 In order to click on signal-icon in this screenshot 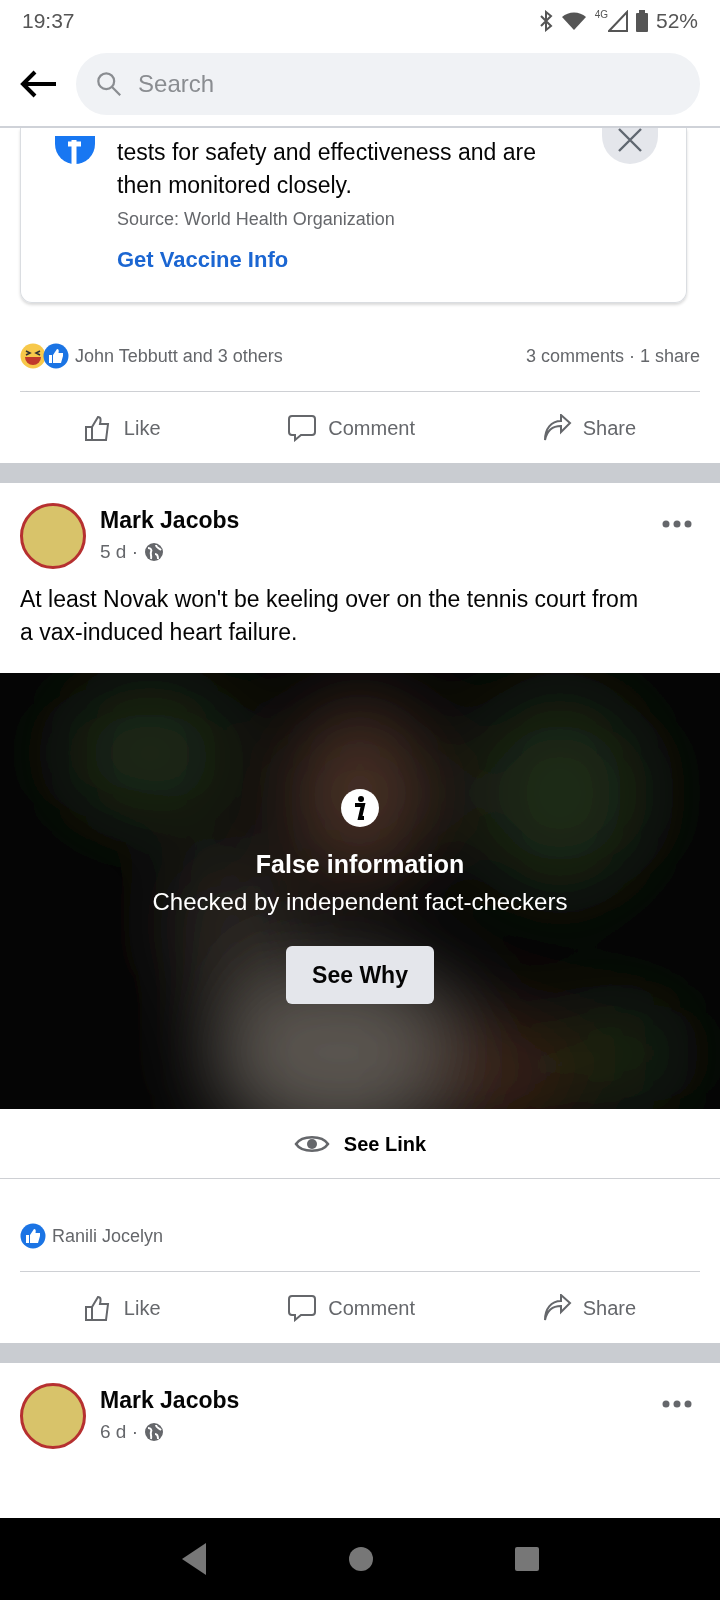, I will do `click(617, 21)`.